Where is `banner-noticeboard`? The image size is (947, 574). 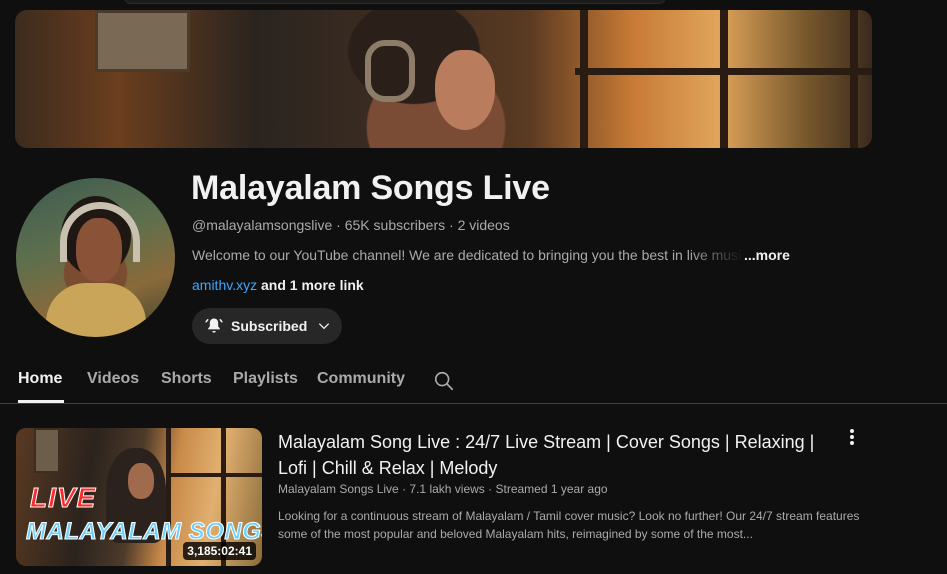
banner-noticeboard is located at coordinates (142, 41).